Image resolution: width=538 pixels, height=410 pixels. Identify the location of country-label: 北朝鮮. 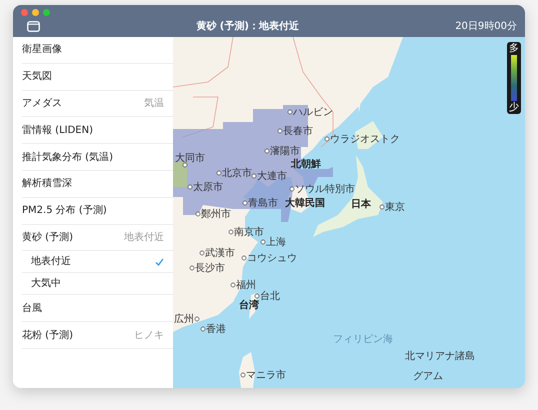
(306, 164).